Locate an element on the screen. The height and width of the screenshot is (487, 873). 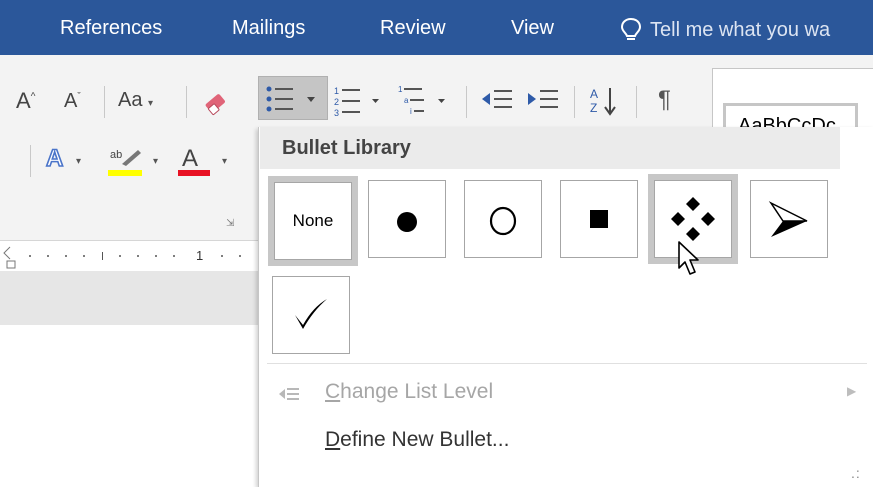
tab-view: View is located at coordinates (532, 28).